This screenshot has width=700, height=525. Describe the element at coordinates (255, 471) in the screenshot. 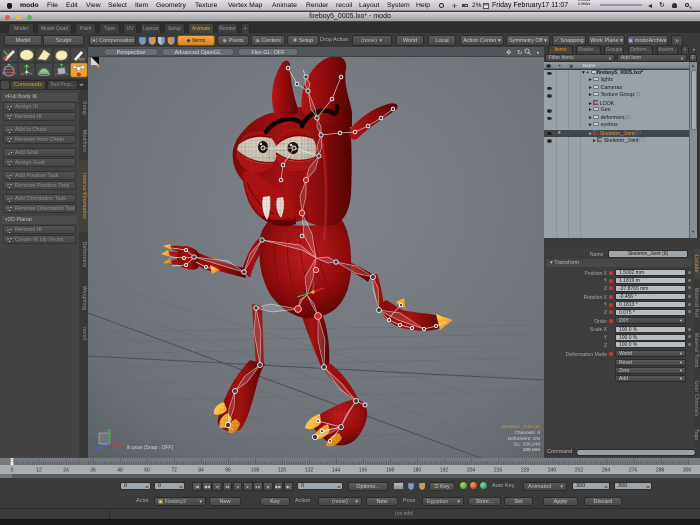

I see `svg-text: 108` at that location.